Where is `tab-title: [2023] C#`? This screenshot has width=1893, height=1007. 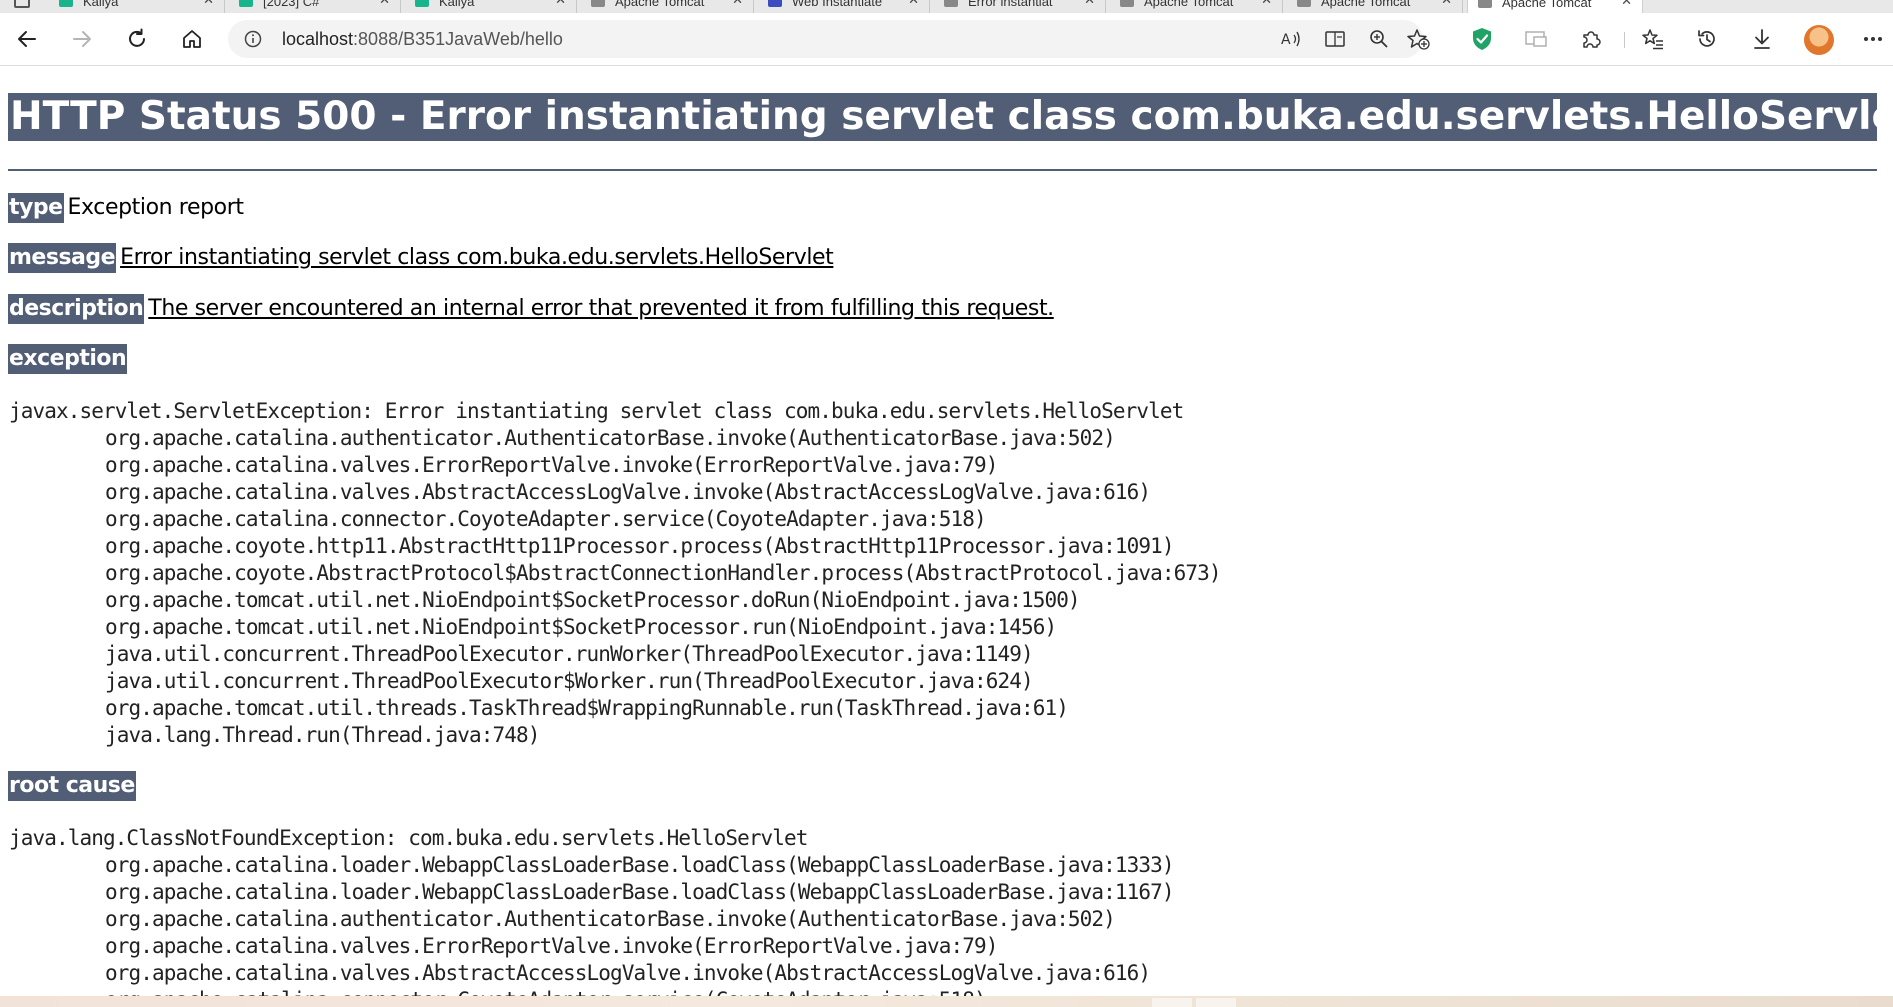 tab-title: [2023] C# is located at coordinates (291, 4).